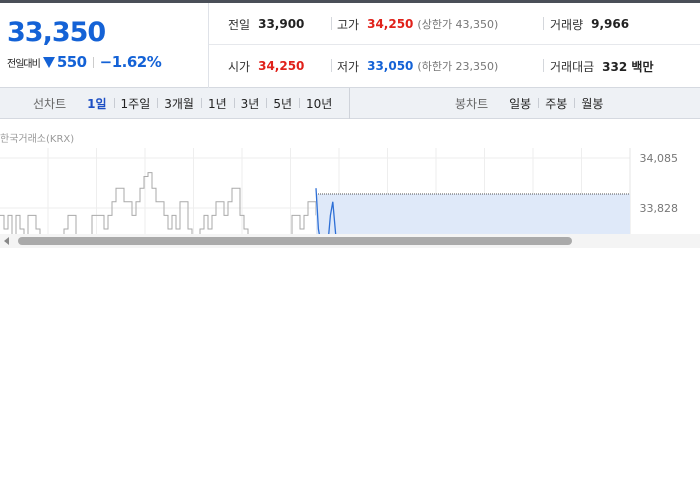  Describe the element at coordinates (50, 104) in the screenshot. I see `line-chart-title: 선차트` at that location.